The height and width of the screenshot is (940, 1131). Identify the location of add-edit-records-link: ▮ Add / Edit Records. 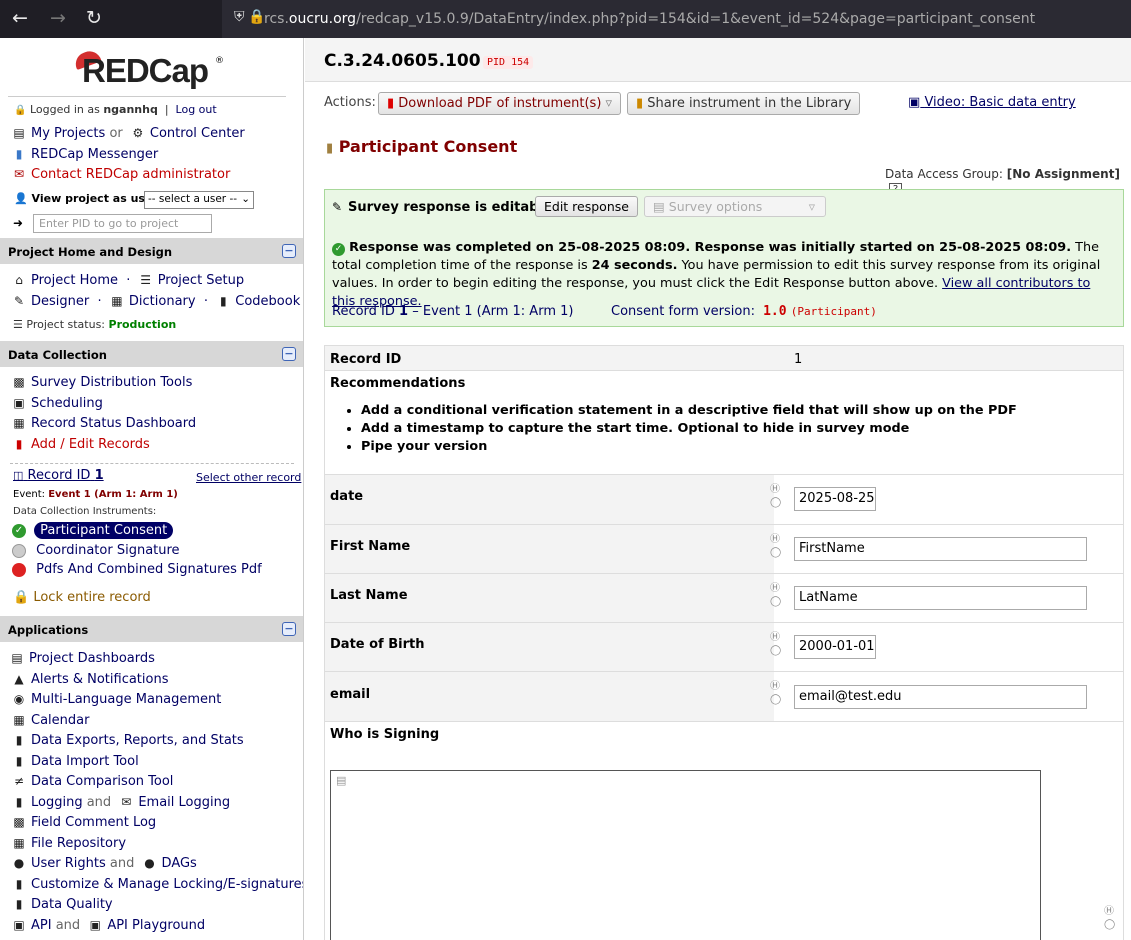
(81, 444).